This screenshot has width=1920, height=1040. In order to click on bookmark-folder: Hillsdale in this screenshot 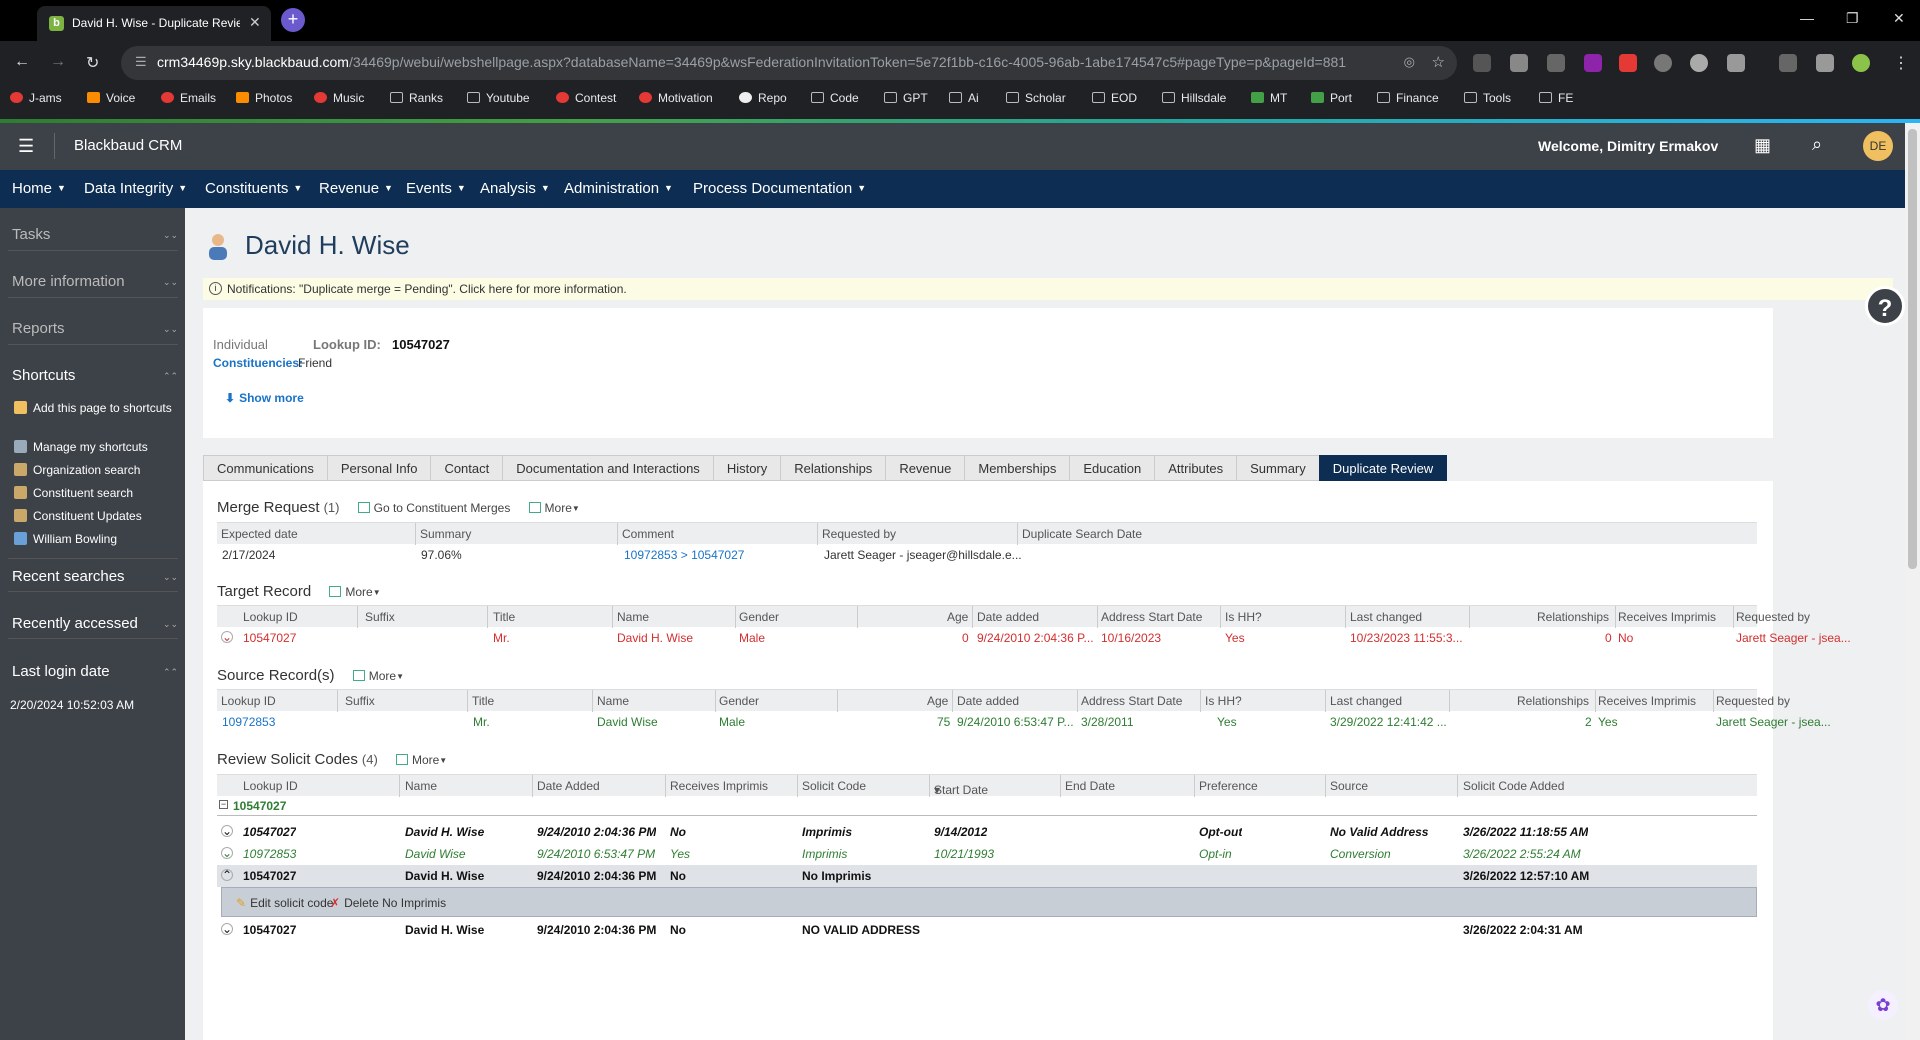, I will do `click(1194, 98)`.